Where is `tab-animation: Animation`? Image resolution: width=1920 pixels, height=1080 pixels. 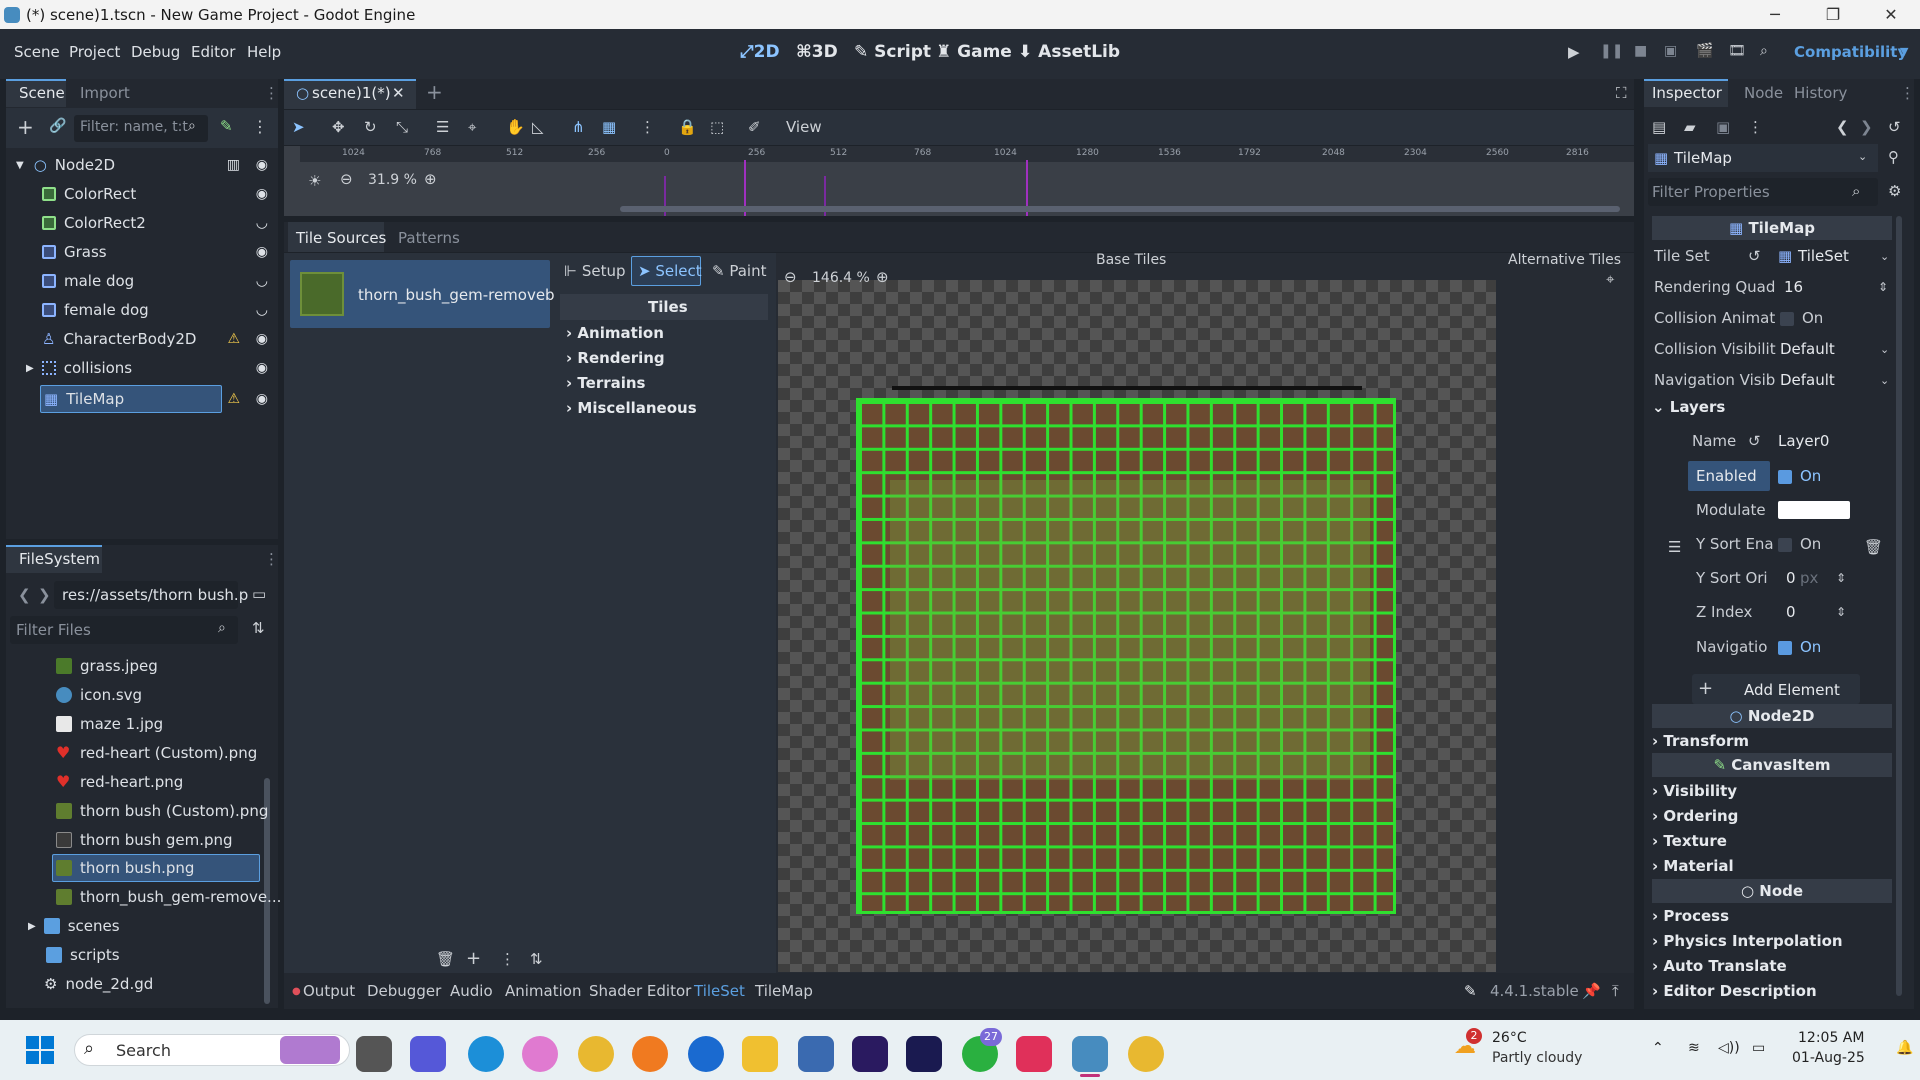
tab-animation: Animation is located at coordinates (543, 991).